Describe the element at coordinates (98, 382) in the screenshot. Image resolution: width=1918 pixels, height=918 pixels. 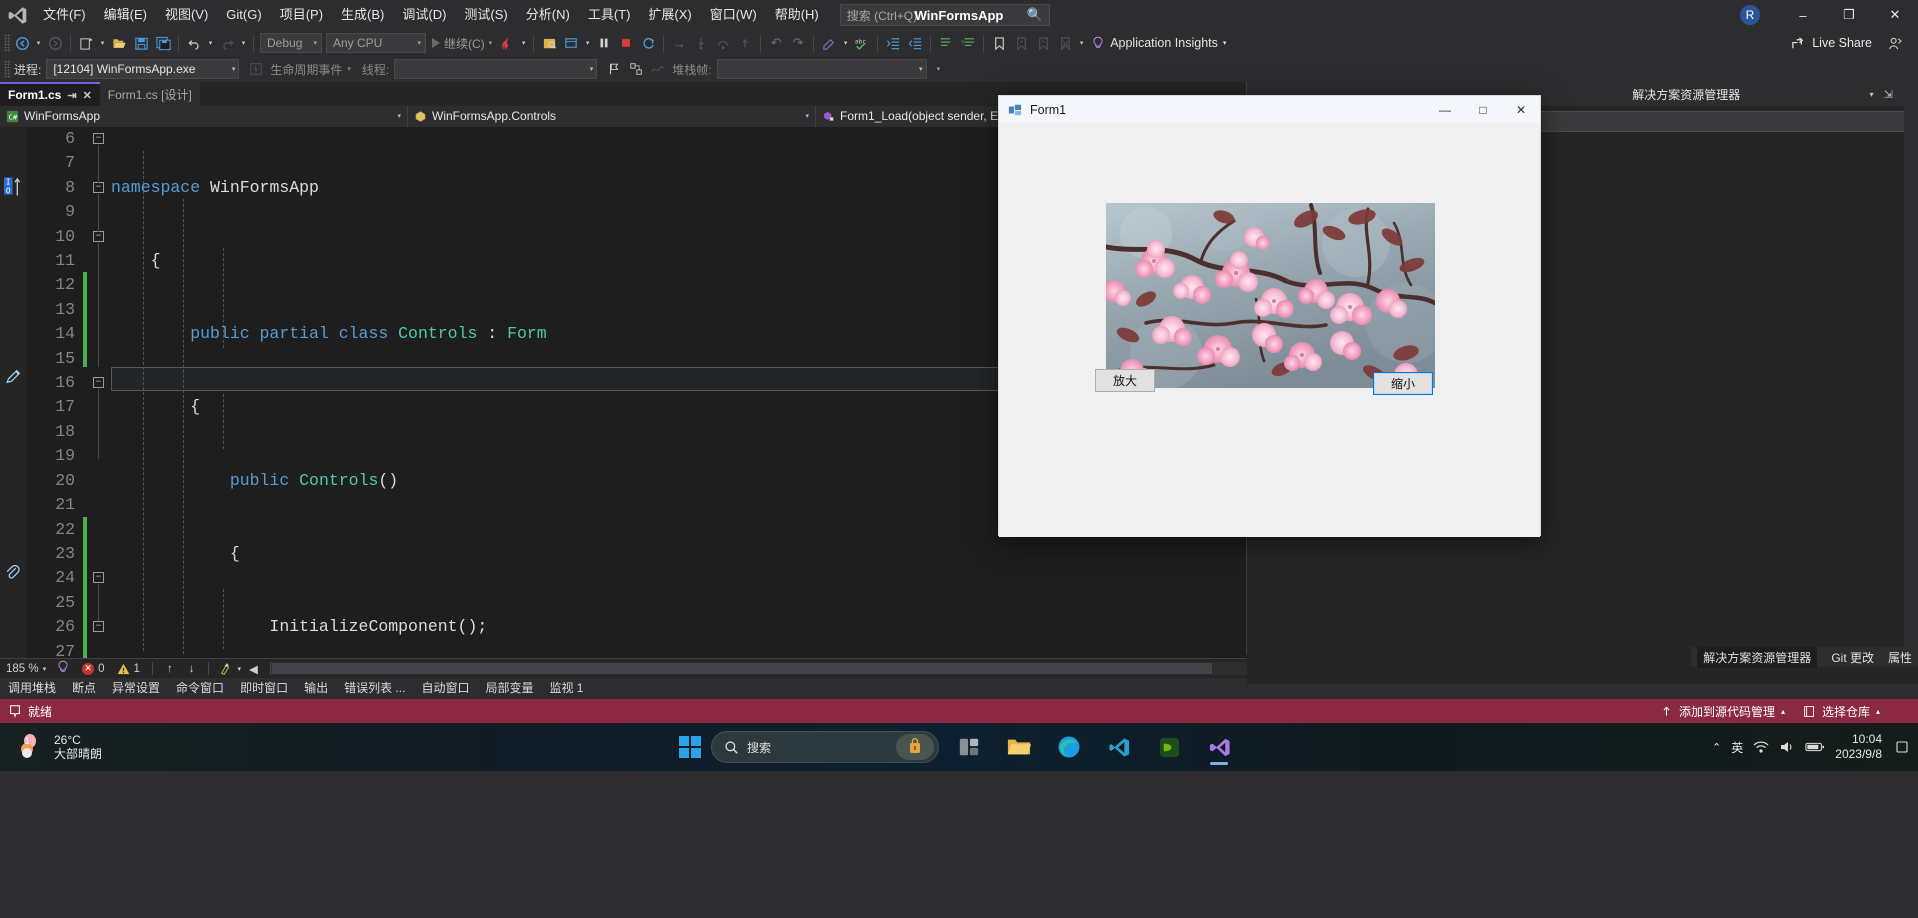
I see `fold-toggle-formload: −` at that location.